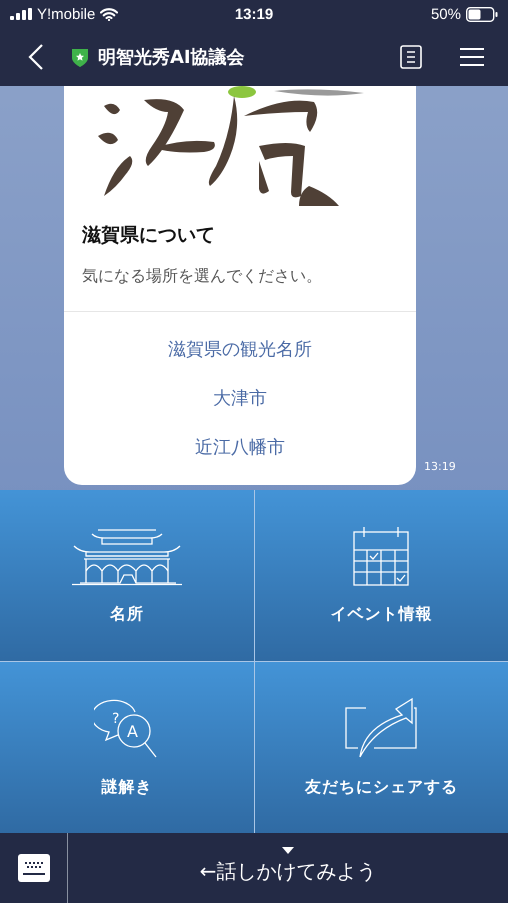  What do you see at coordinates (34, 868) in the screenshot?
I see `keyboard-icon` at bounding box center [34, 868].